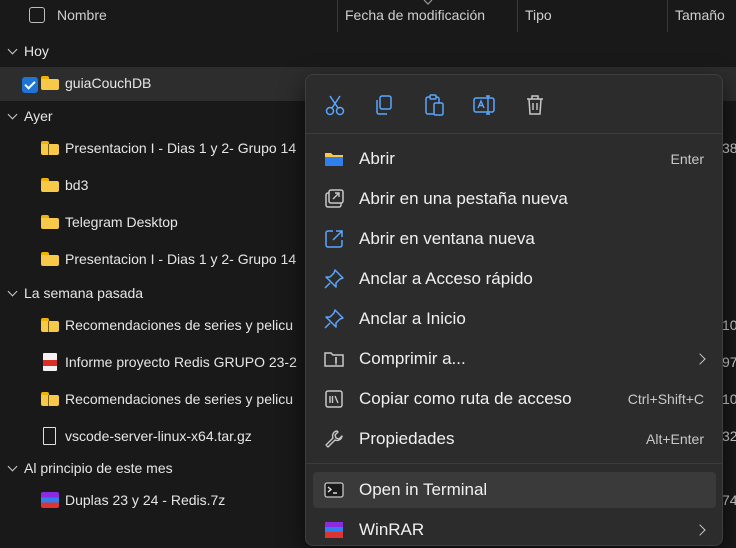 The height and width of the screenshot is (548, 736). Describe the element at coordinates (181, 362) in the screenshot. I see `file-name: Informe proyecto Redis GRUPO 23-2` at that location.